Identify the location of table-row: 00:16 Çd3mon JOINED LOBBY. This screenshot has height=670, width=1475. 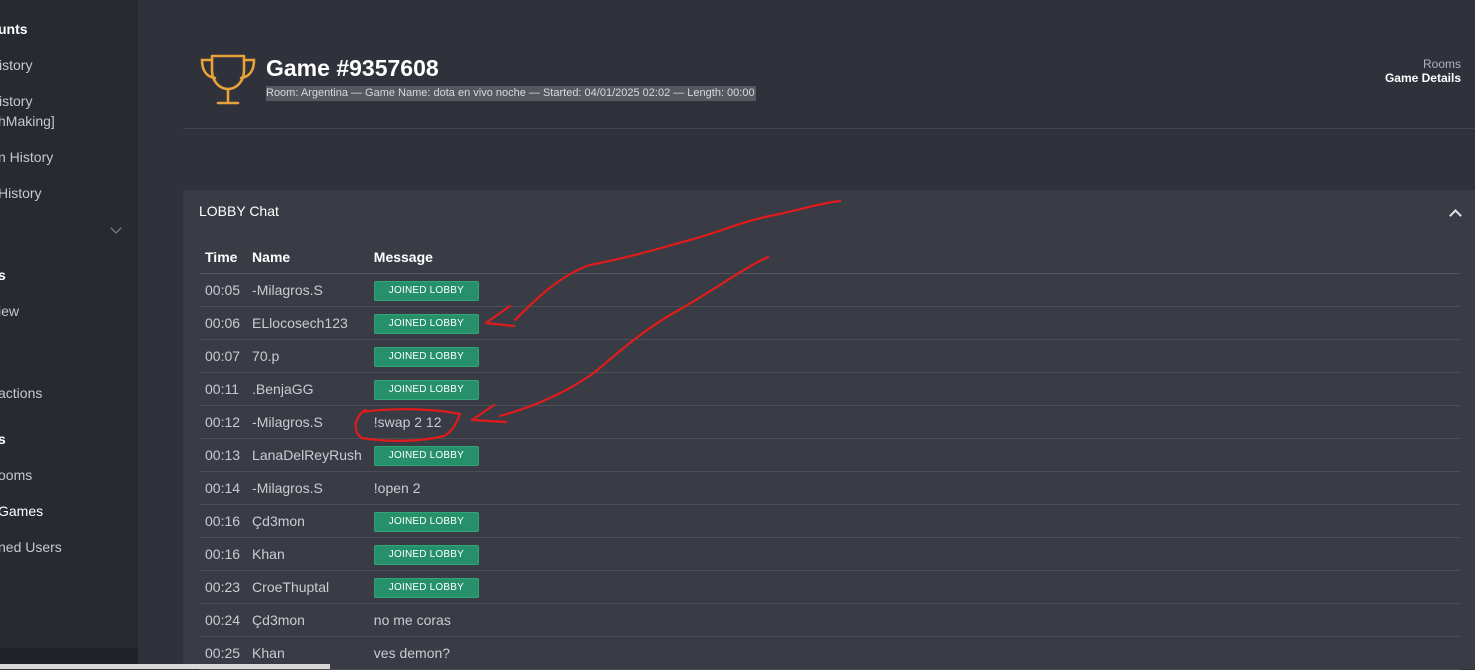
(829, 521).